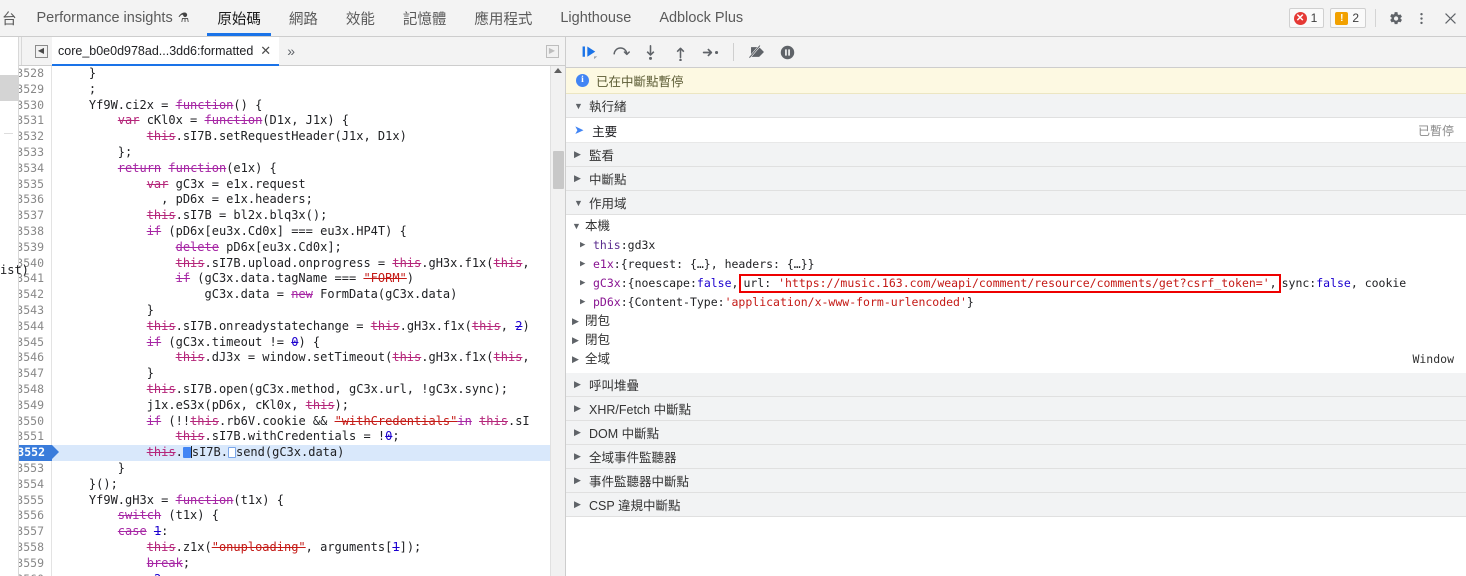 Image resolution: width=1466 pixels, height=576 pixels. I want to click on section-watch: ▶ 監看, so click(1016, 155).